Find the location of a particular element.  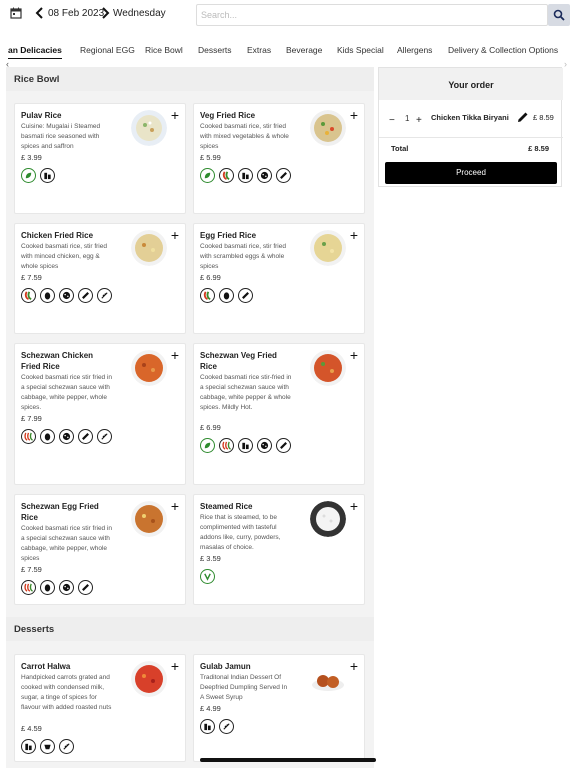

current-date: 08 Feb 2023 is located at coordinates (76, 13).